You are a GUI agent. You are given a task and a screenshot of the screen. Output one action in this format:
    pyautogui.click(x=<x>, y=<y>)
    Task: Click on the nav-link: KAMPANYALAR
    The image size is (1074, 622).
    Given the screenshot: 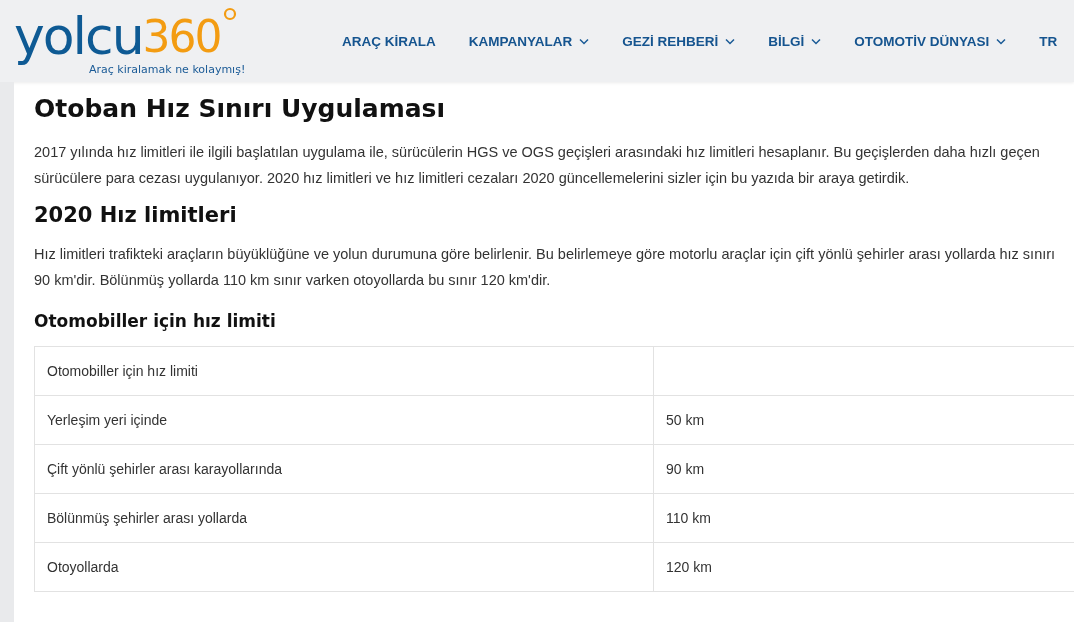 What is the action you would take?
    pyautogui.click(x=529, y=41)
    